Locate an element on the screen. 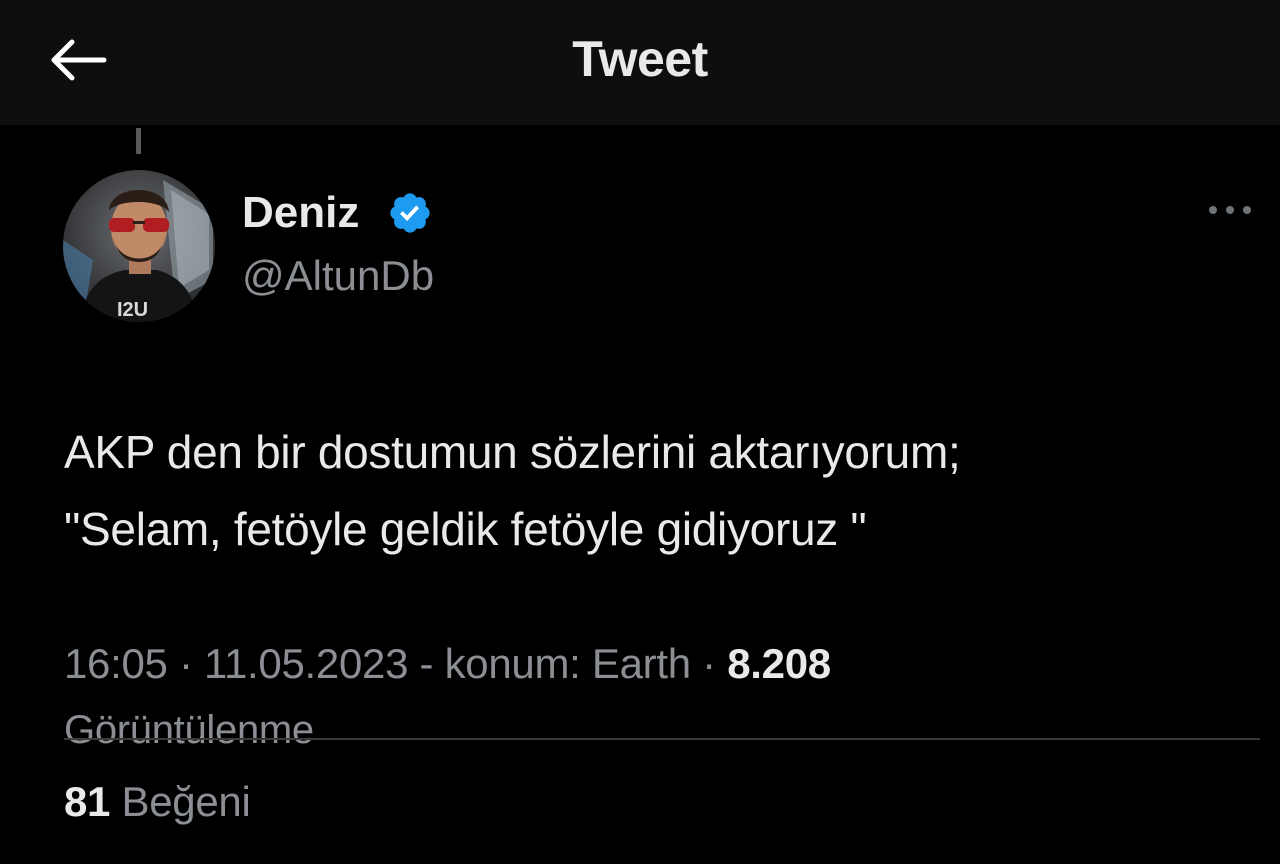 The image size is (1280, 864). author-display-name: Deniz is located at coordinates (300, 213).